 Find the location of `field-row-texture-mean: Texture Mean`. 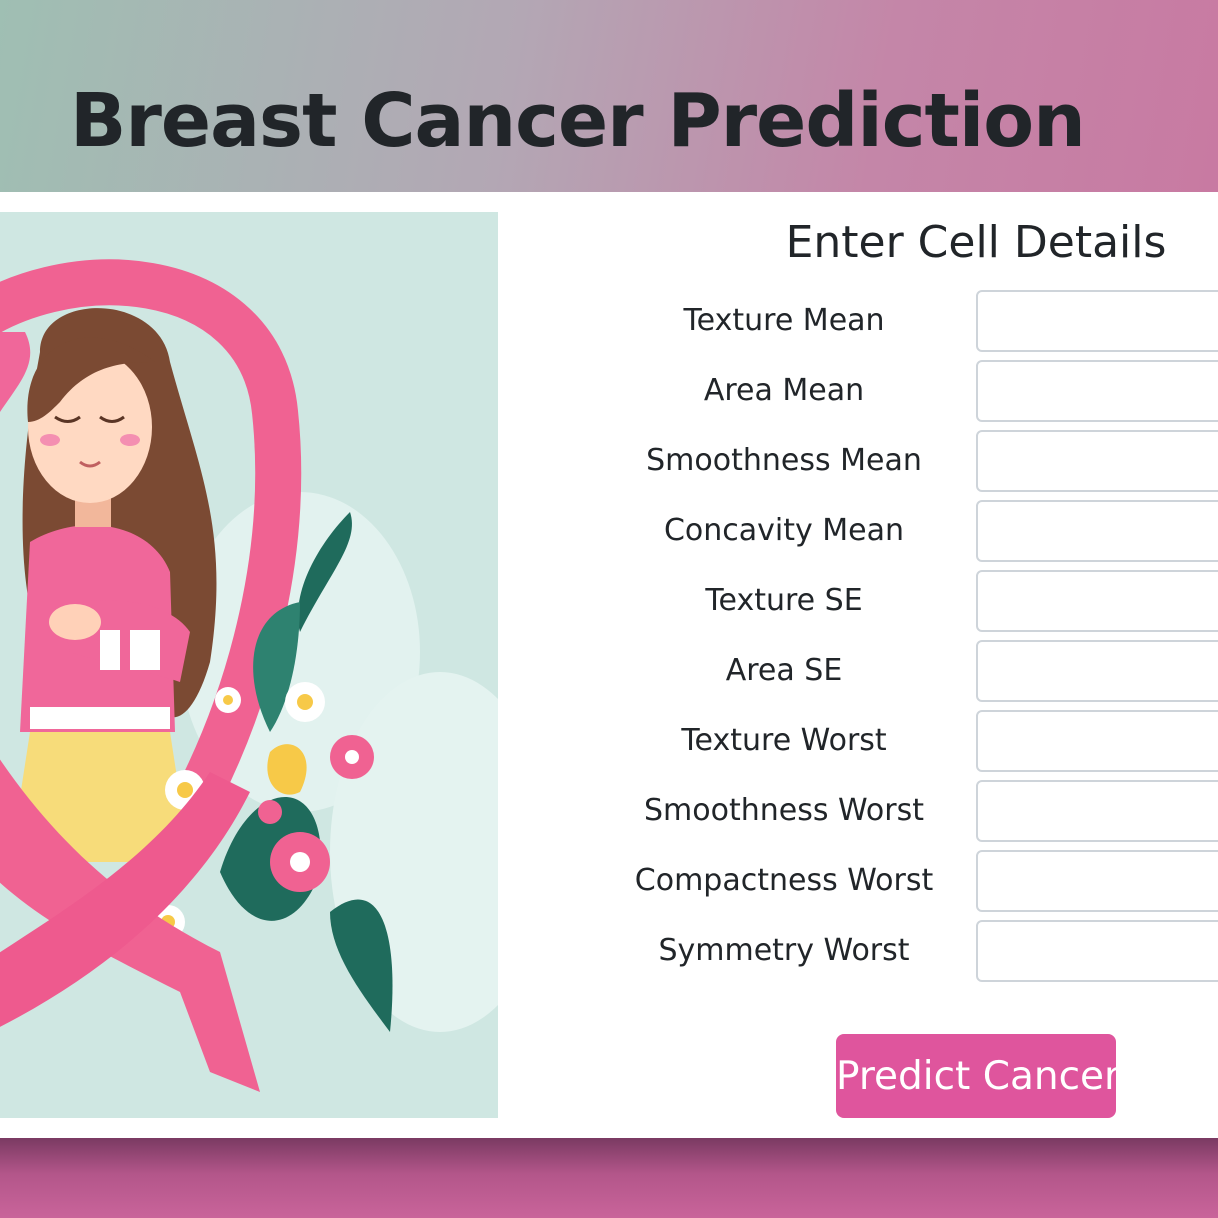

field-row-texture-mean: Texture Mean is located at coordinates (909, 321).